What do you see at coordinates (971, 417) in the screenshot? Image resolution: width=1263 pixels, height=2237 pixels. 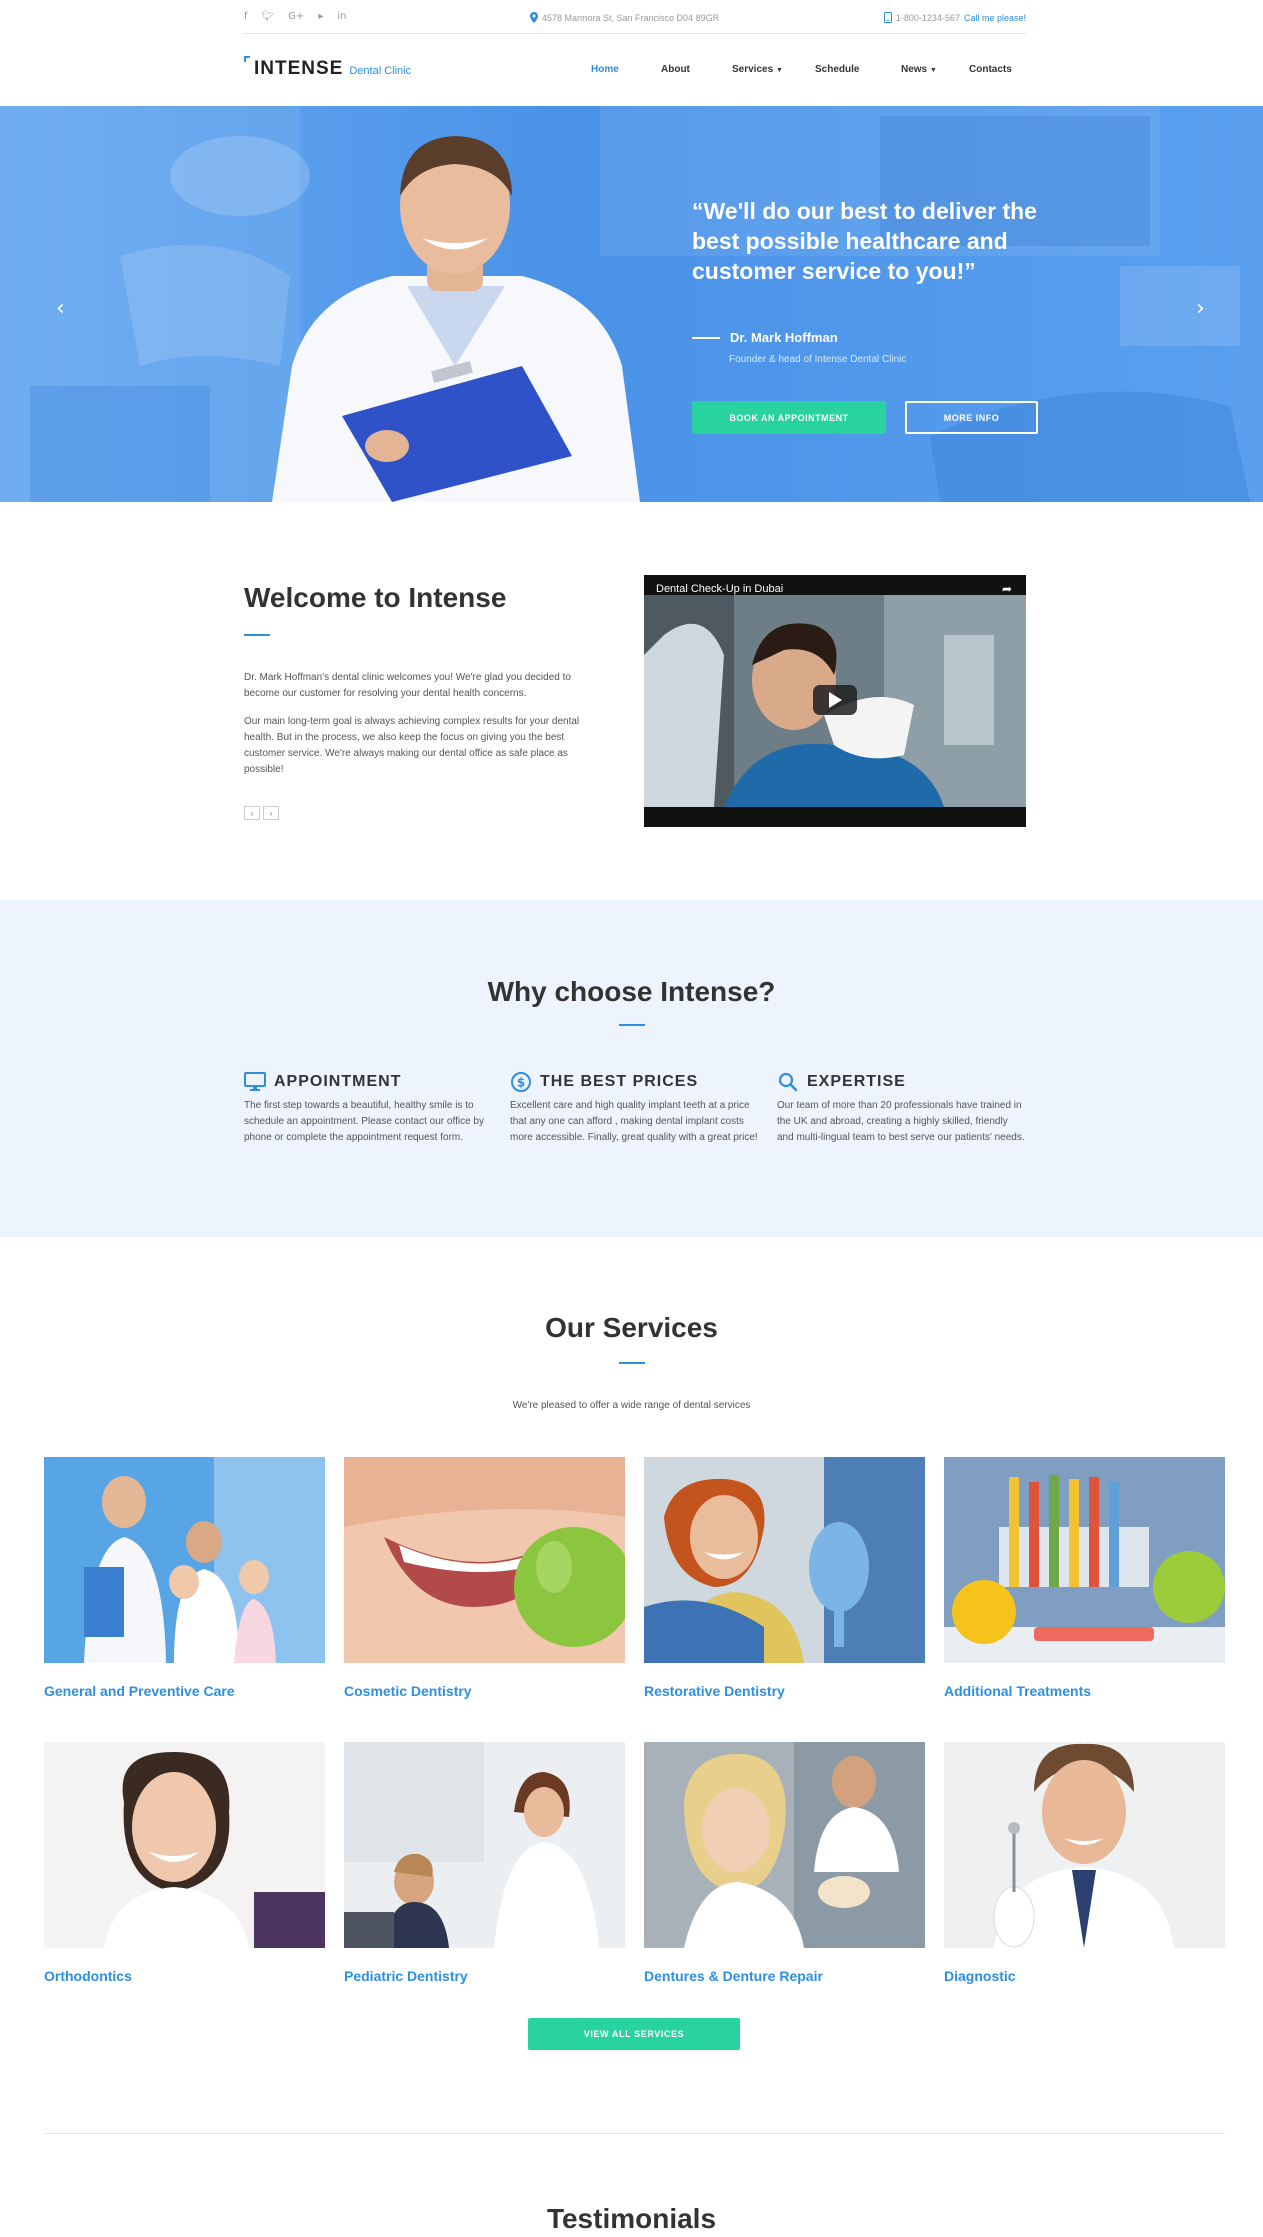 I see `more-info-button: MORE INFO` at bounding box center [971, 417].